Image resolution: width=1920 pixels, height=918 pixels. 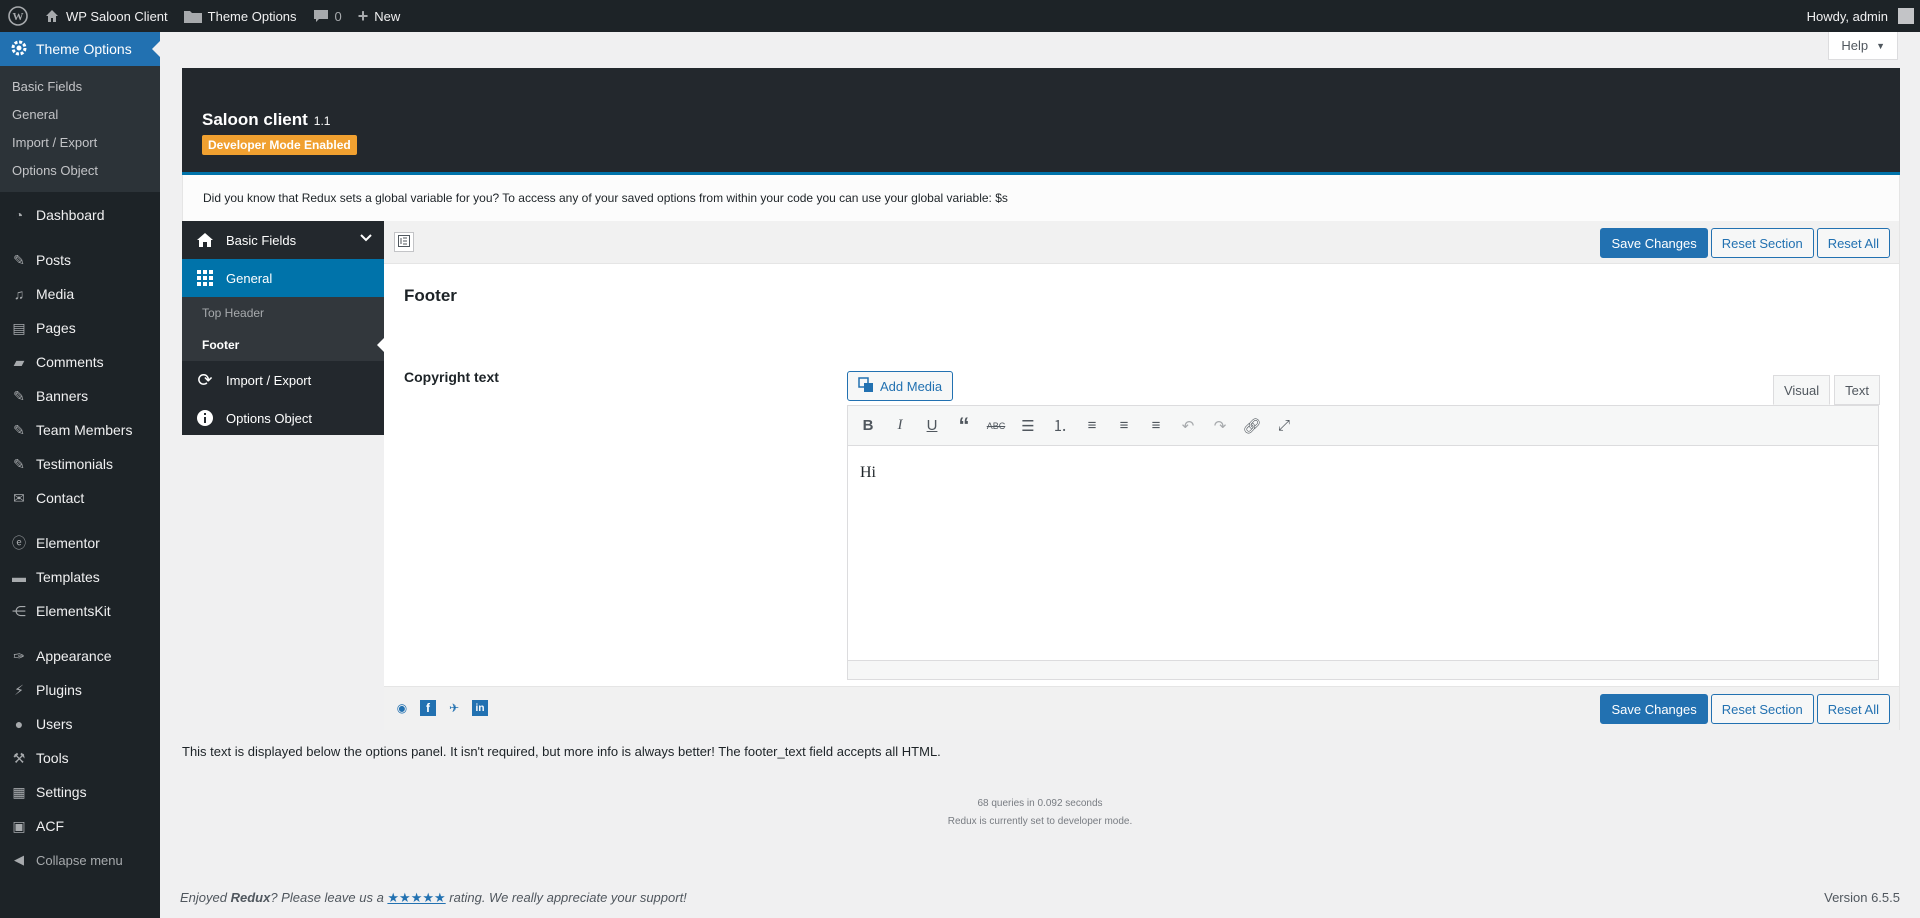 What do you see at coordinates (1156, 426) in the screenshot?
I see `align-right-icon: ≡` at bounding box center [1156, 426].